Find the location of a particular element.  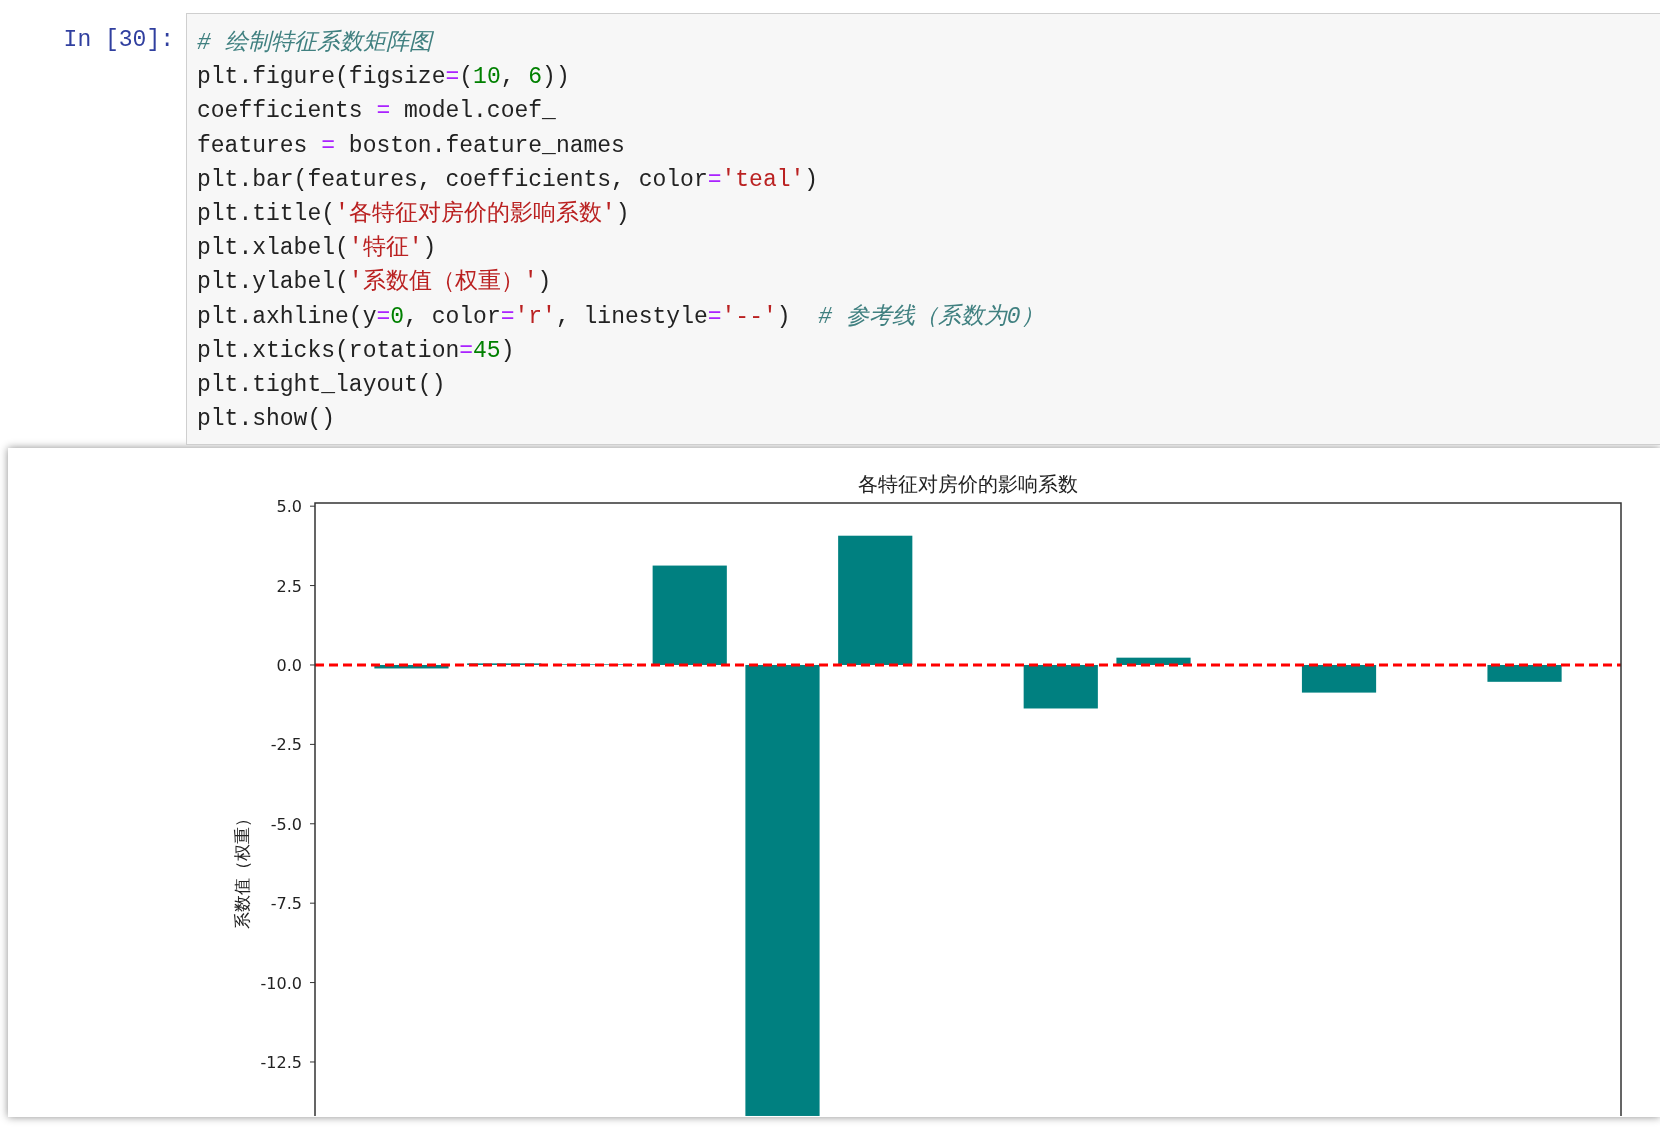

code-line: features = boston.feature_names is located at coordinates (411, 146).